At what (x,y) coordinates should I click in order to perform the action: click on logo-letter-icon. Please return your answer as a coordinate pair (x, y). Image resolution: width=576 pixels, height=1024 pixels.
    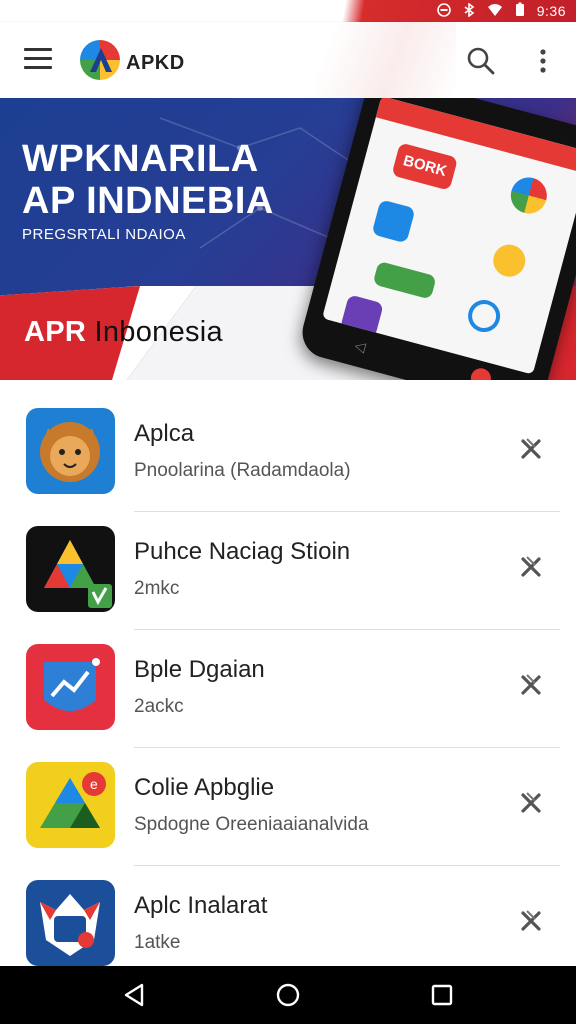
    Looking at the image, I should click on (101, 63).